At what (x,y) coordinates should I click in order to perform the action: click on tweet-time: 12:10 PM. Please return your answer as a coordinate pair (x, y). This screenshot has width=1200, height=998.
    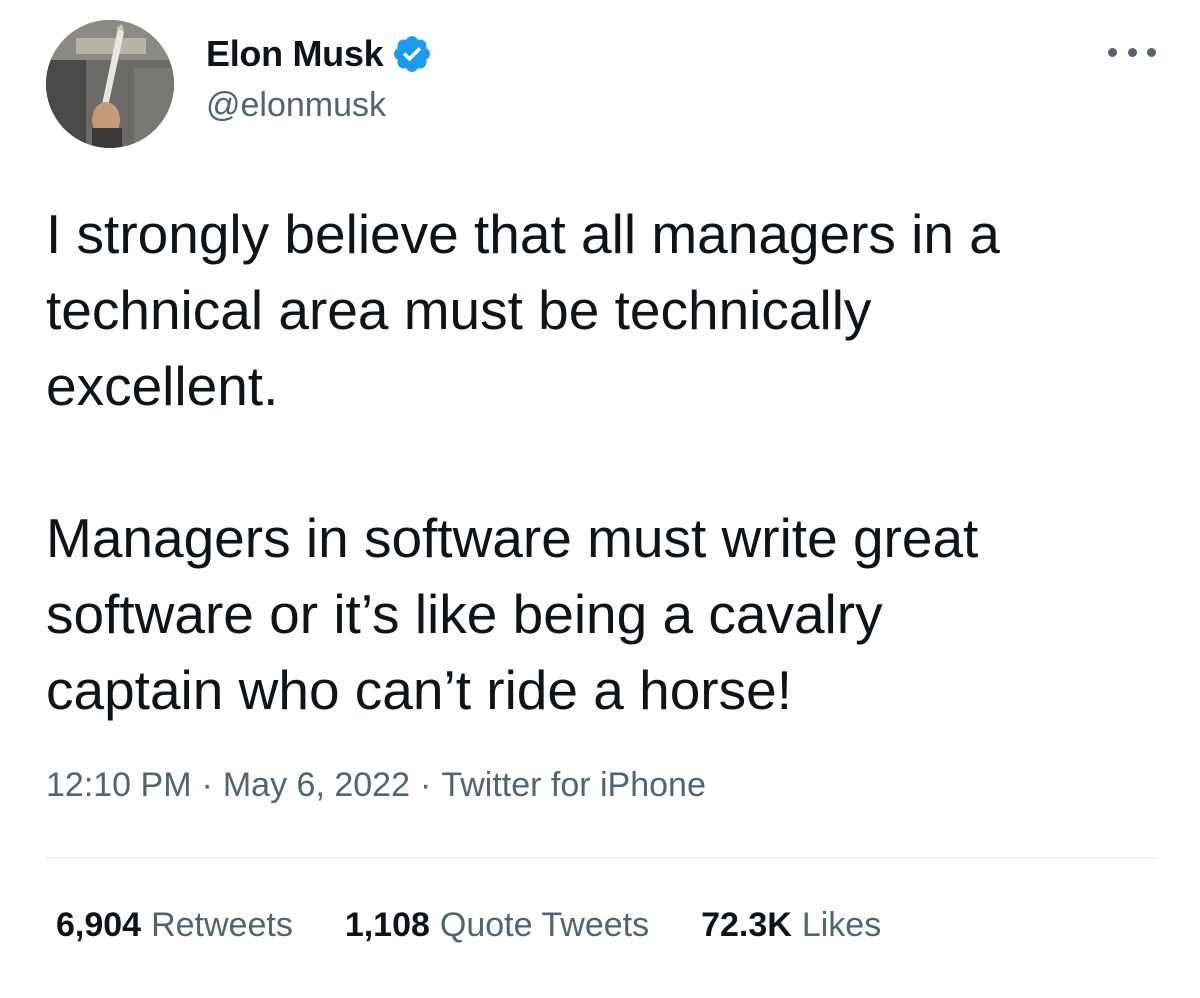
    Looking at the image, I should click on (119, 785).